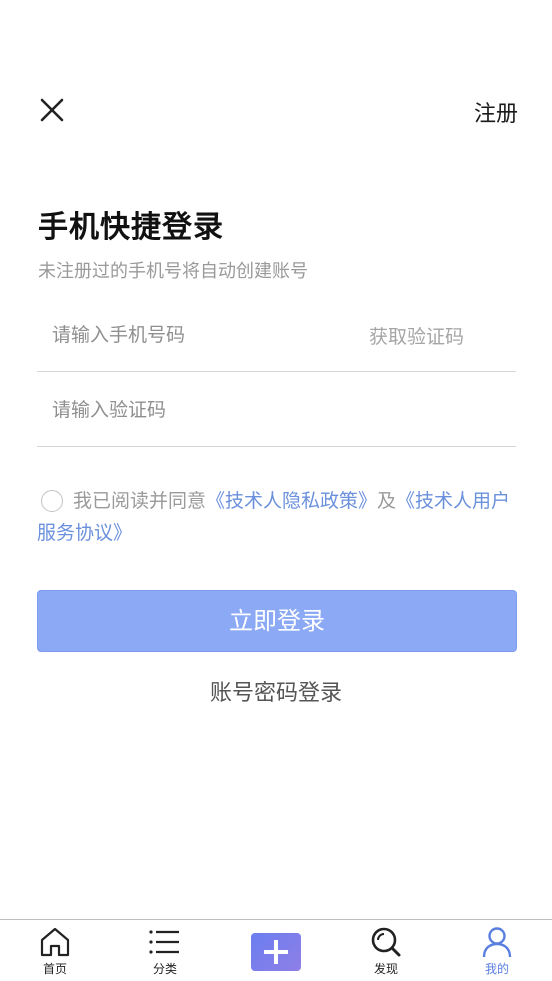 The width and height of the screenshot is (552, 981). I want to click on tab-home: 首页, so click(55, 950).